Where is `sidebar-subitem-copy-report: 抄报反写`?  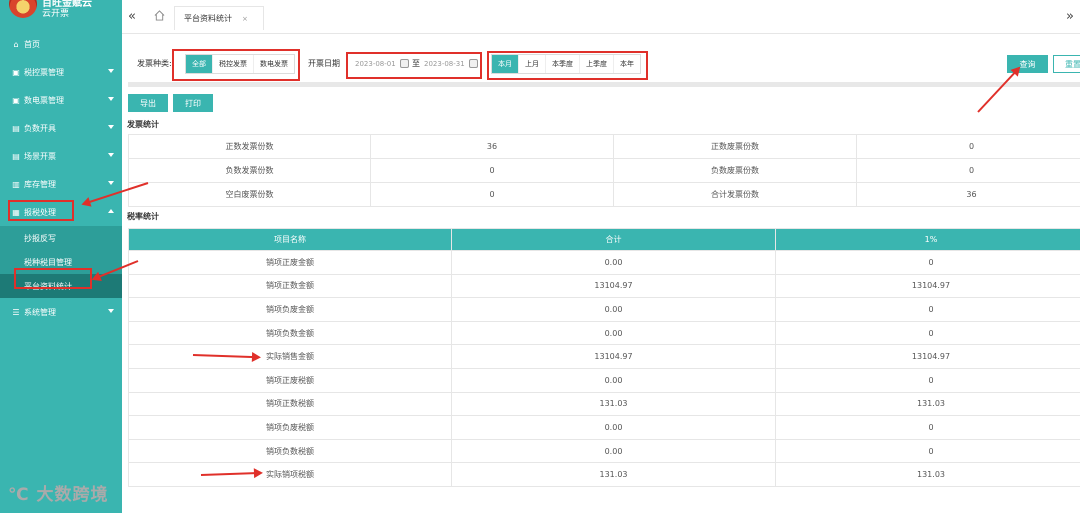
sidebar-subitem-copy-report: 抄报反写 is located at coordinates (61, 238).